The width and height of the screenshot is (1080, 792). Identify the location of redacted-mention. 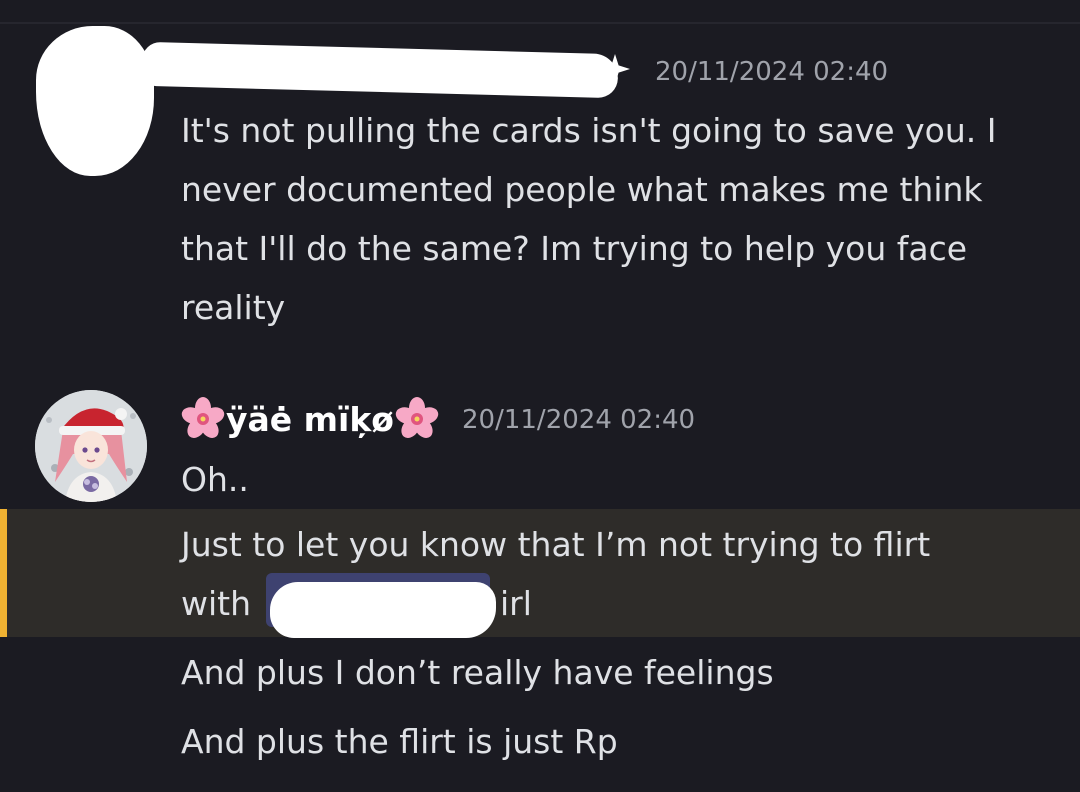
(383, 610).